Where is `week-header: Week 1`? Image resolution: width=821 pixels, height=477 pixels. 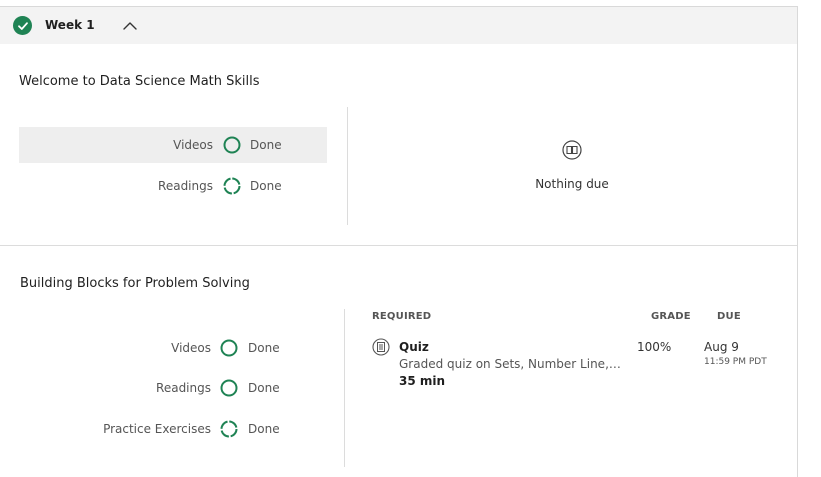 week-header: Week 1 is located at coordinates (398, 25).